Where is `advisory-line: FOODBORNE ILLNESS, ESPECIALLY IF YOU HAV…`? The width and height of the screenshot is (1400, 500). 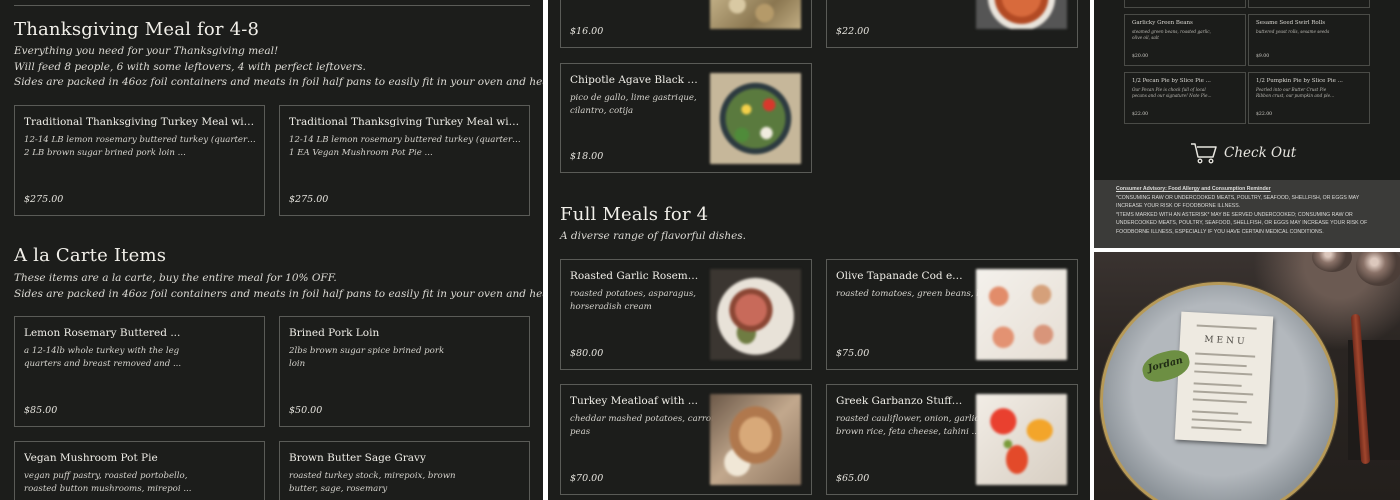
advisory-line: FOODBORNE ILLNESS, ESPECIALLY IF YOU HAV… is located at coordinates (1220, 231).